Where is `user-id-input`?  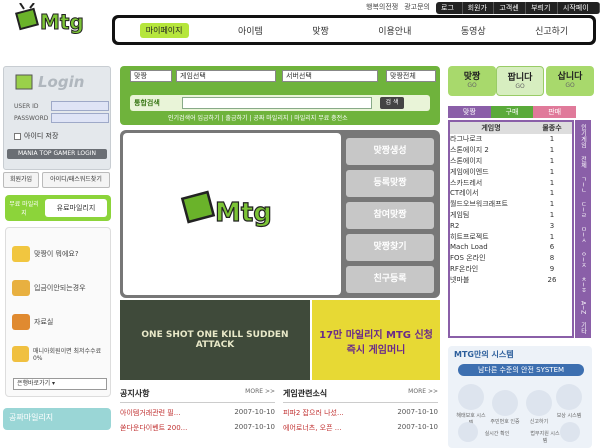 user-id-input is located at coordinates (80, 106).